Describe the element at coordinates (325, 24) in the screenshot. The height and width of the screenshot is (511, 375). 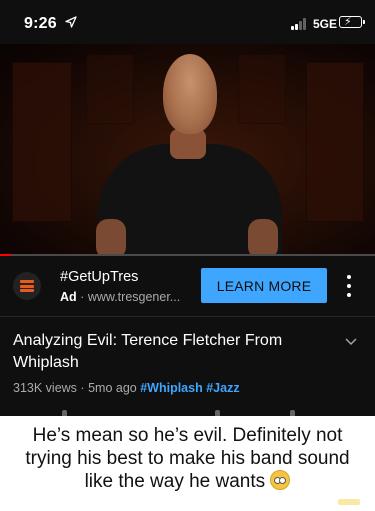
I see `network-type: 5GE` at that location.